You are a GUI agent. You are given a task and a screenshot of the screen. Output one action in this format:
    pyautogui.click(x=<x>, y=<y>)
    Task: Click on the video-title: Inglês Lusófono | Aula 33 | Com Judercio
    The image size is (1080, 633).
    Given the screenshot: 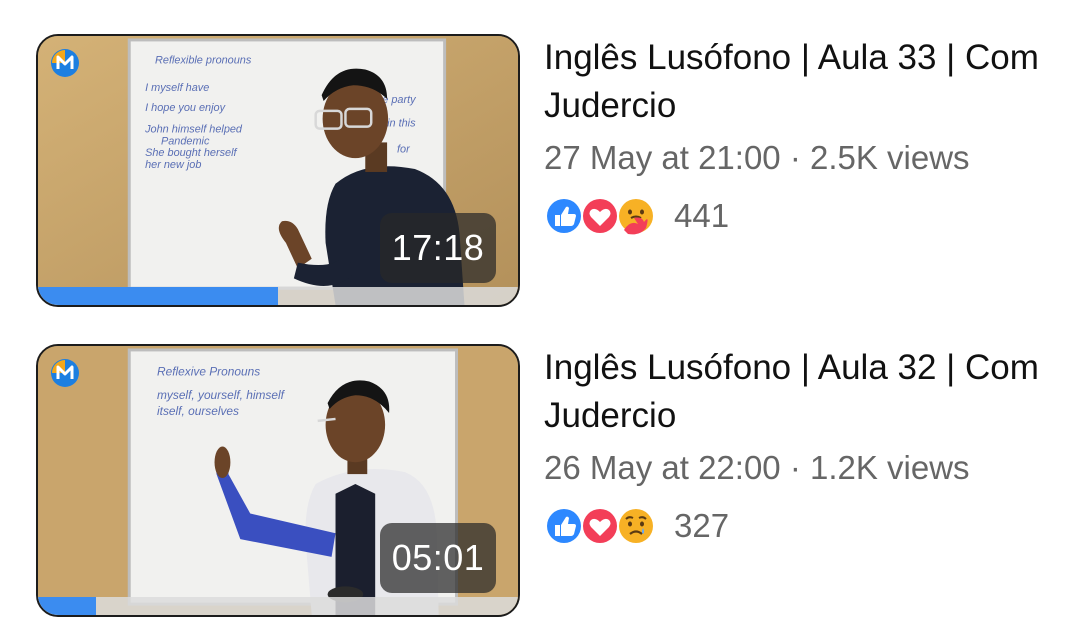 What is the action you would take?
    pyautogui.click(x=804, y=82)
    